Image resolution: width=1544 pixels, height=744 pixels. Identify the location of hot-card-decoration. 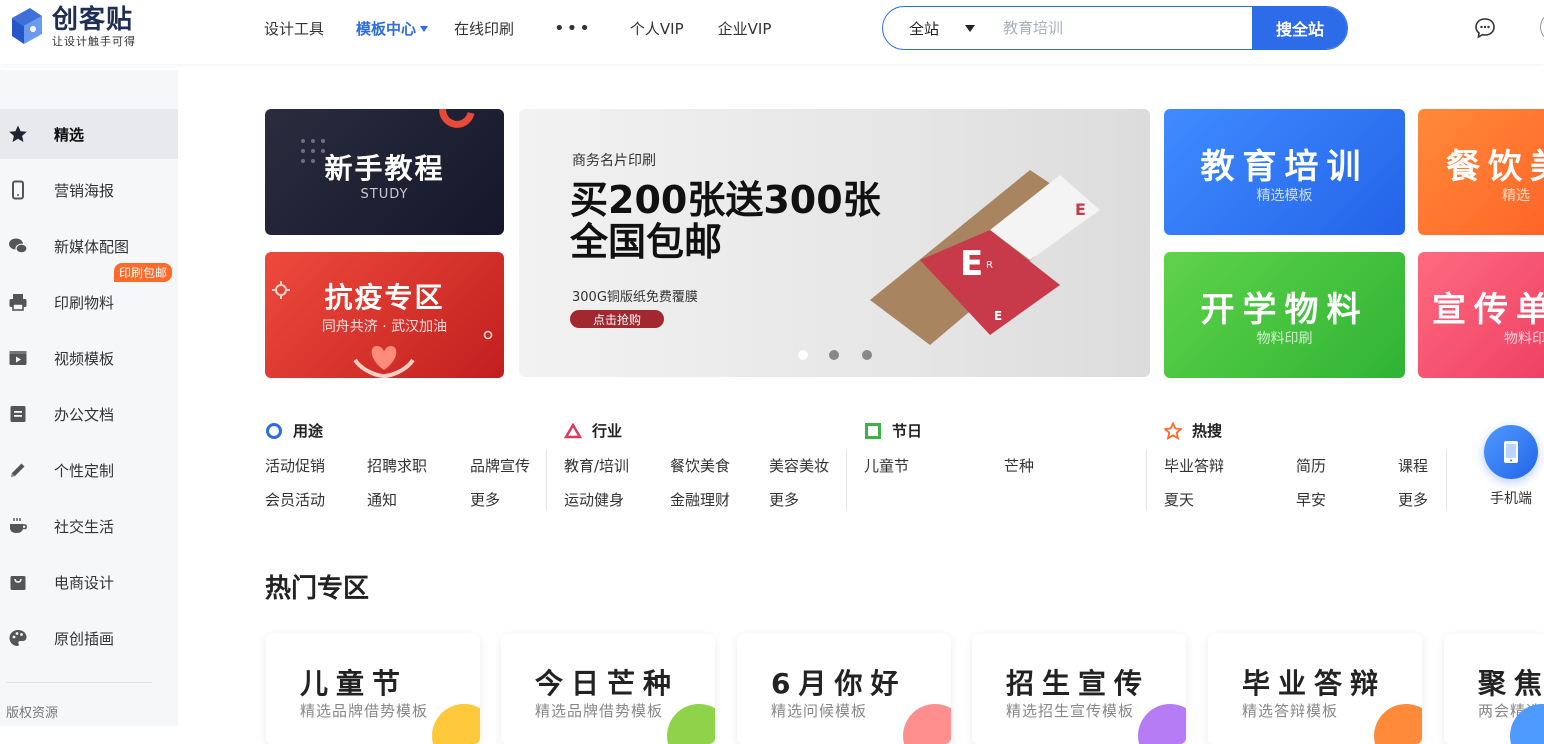
(456, 724).